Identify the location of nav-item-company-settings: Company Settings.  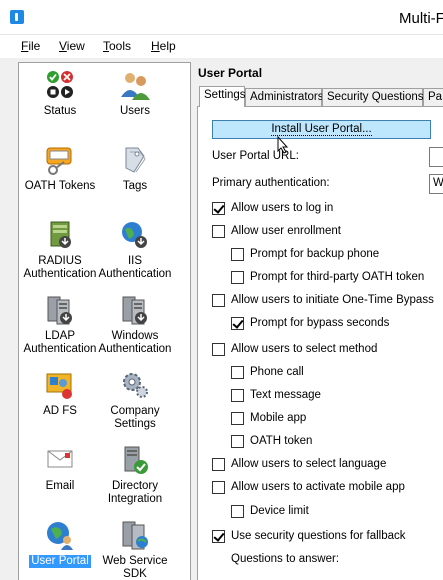
(135, 400).